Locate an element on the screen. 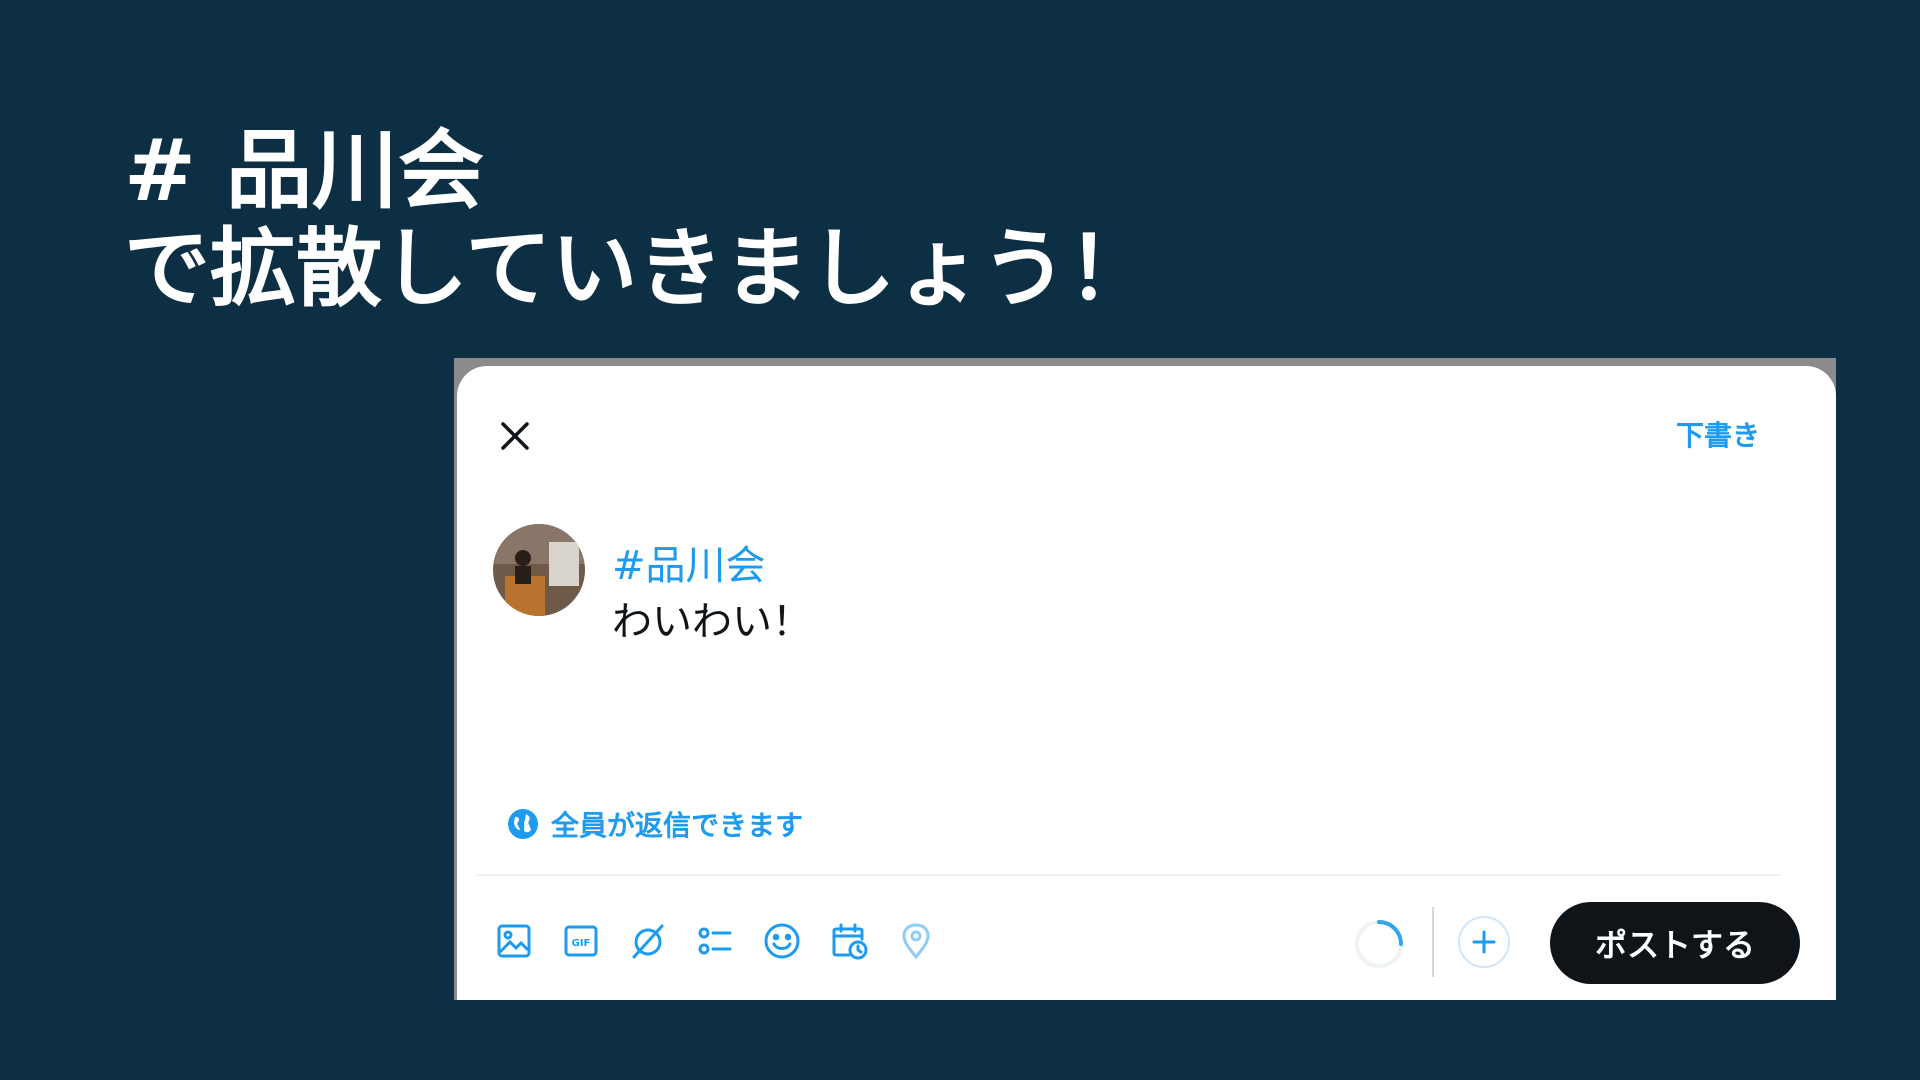  add-post-button is located at coordinates (1484, 942).